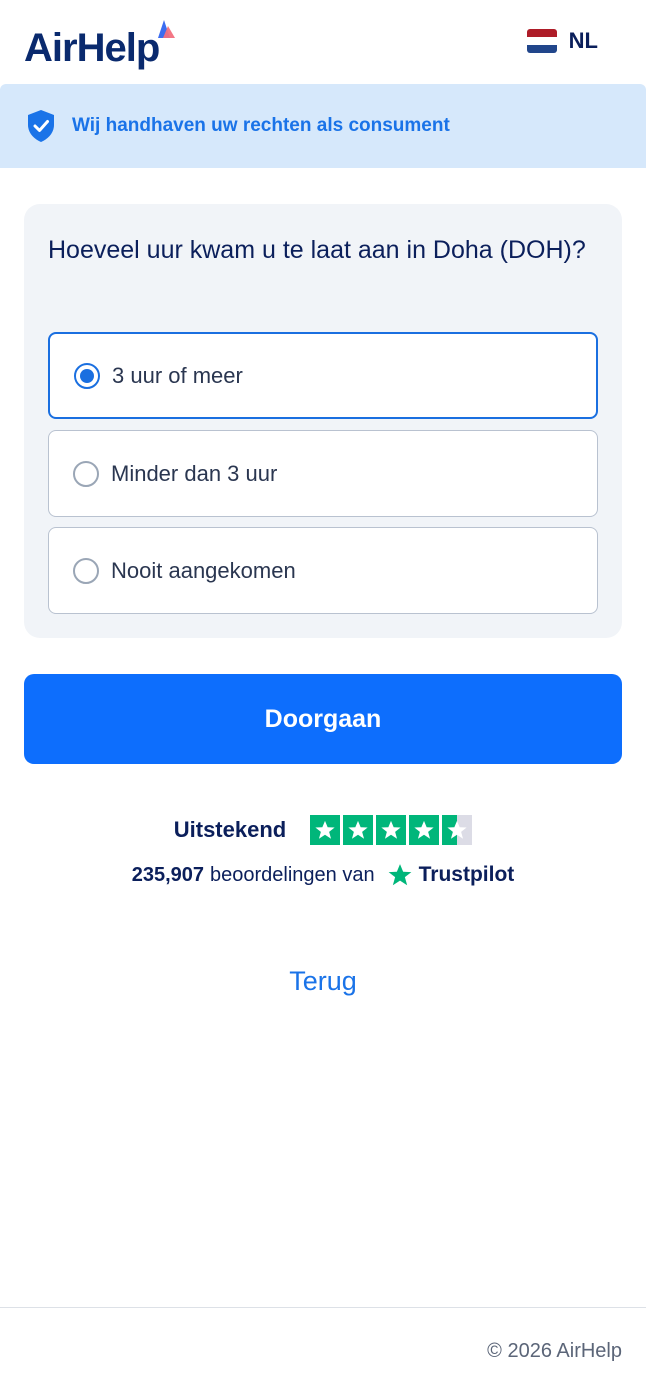  What do you see at coordinates (261, 125) in the screenshot?
I see `banner-text: Wij handhaven uw rechten als consument` at bounding box center [261, 125].